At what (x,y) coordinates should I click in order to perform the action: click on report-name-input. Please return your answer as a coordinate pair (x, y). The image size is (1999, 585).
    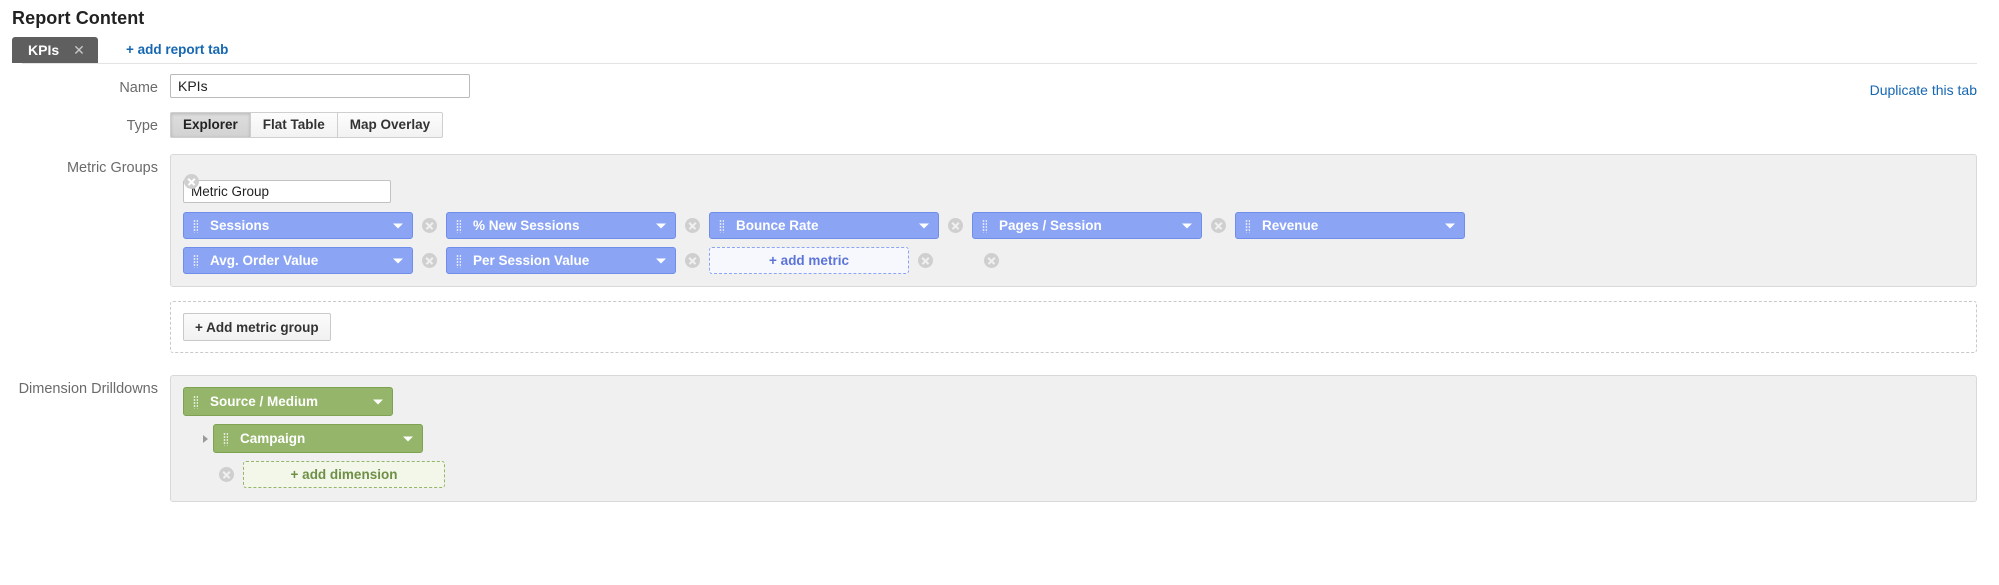
    Looking at the image, I should click on (320, 86).